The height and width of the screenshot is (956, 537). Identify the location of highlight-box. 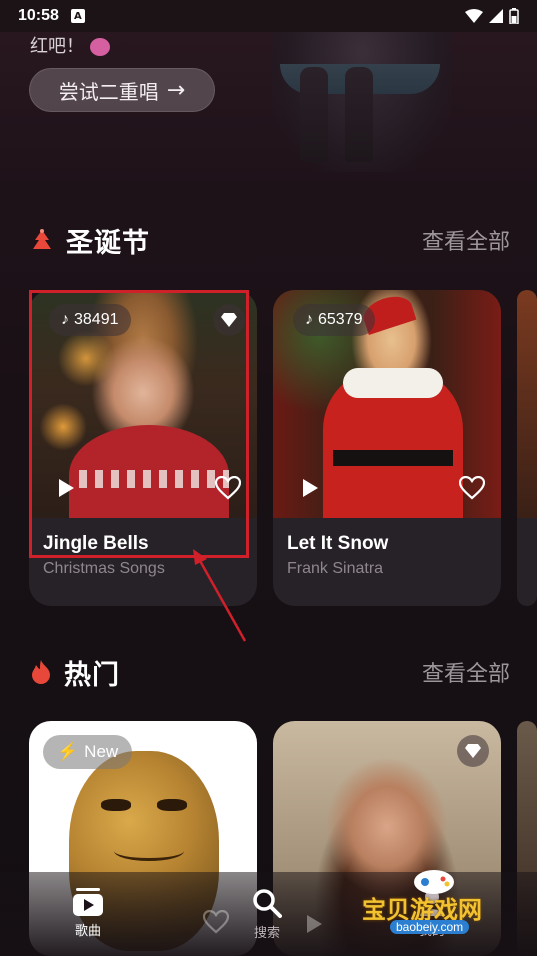
(139, 424).